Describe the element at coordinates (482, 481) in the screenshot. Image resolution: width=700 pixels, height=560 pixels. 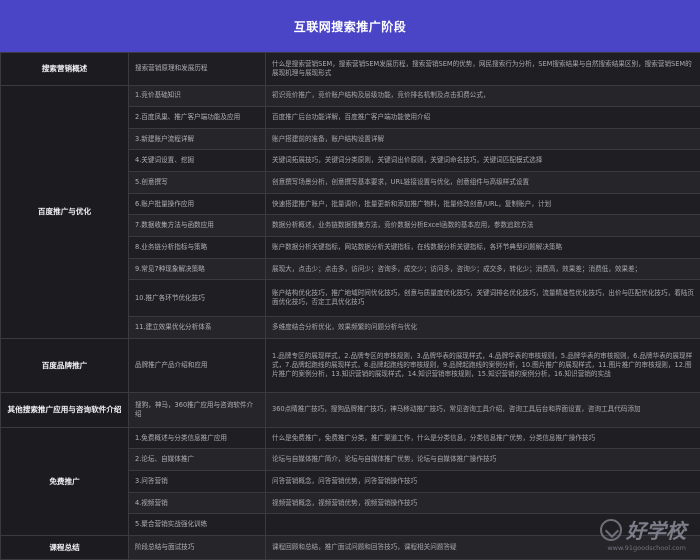
I see `content-cell: 问答营销概念，问答营销优势，问答营销操作技巧` at that location.